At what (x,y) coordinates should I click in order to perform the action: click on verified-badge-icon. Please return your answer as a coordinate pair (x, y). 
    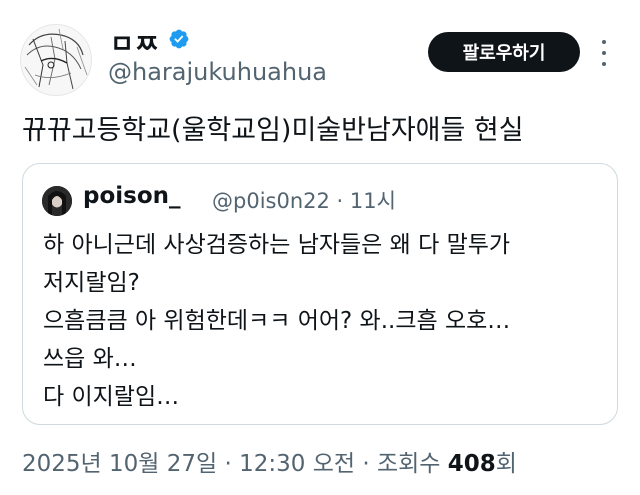
    Looking at the image, I should click on (179, 39).